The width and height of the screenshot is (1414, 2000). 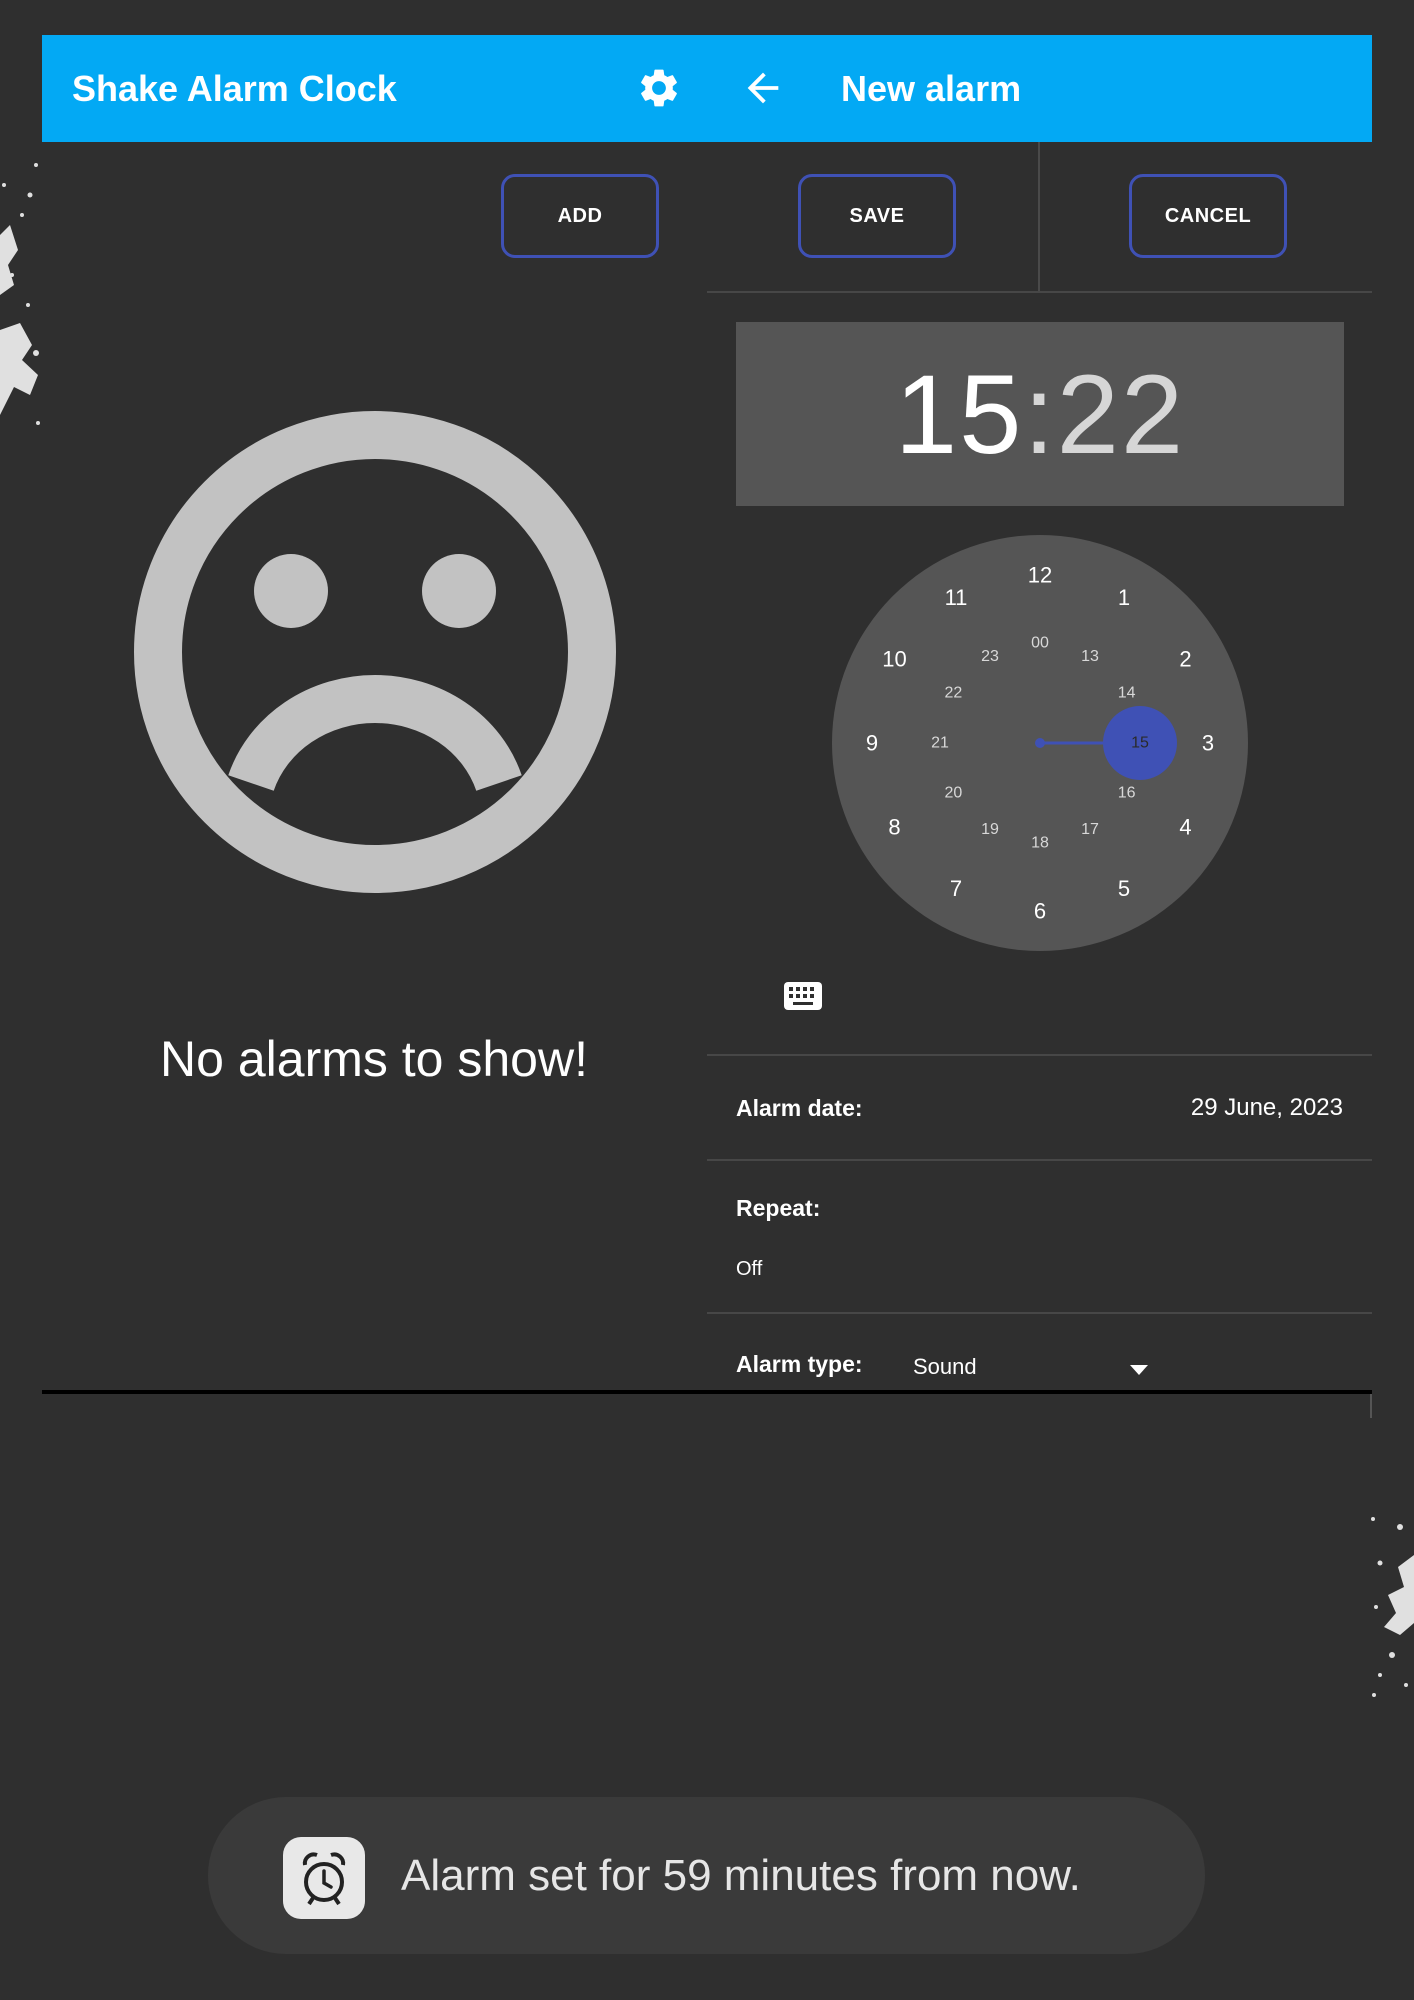 I want to click on clock-hour-19: 19, so click(x=990, y=829).